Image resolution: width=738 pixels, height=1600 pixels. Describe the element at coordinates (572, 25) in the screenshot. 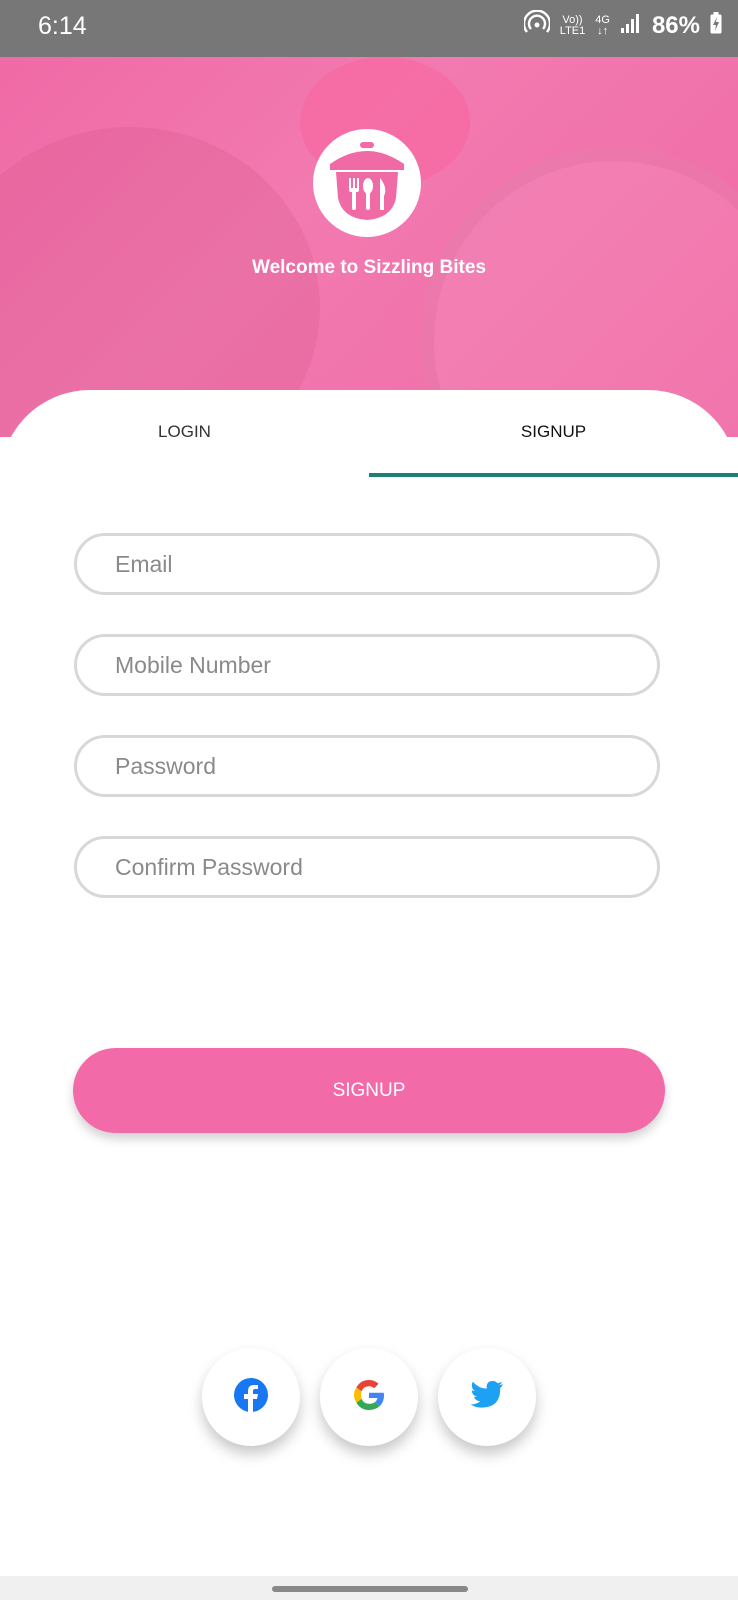

I see `volte-indicator: Vo)) LTE1` at that location.